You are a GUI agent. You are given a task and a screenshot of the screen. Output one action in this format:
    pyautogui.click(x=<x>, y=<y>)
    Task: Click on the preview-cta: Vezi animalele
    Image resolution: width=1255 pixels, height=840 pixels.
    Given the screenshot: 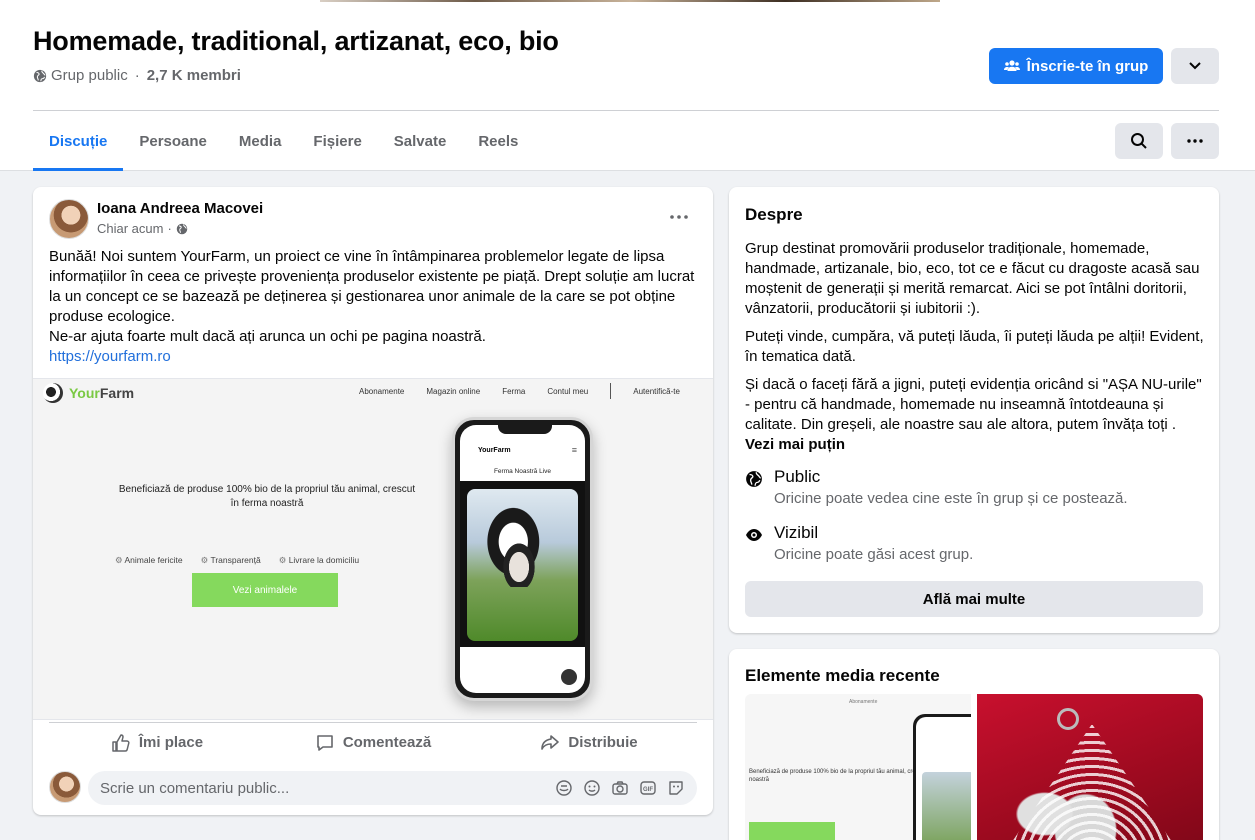 What is the action you would take?
    pyautogui.click(x=265, y=590)
    